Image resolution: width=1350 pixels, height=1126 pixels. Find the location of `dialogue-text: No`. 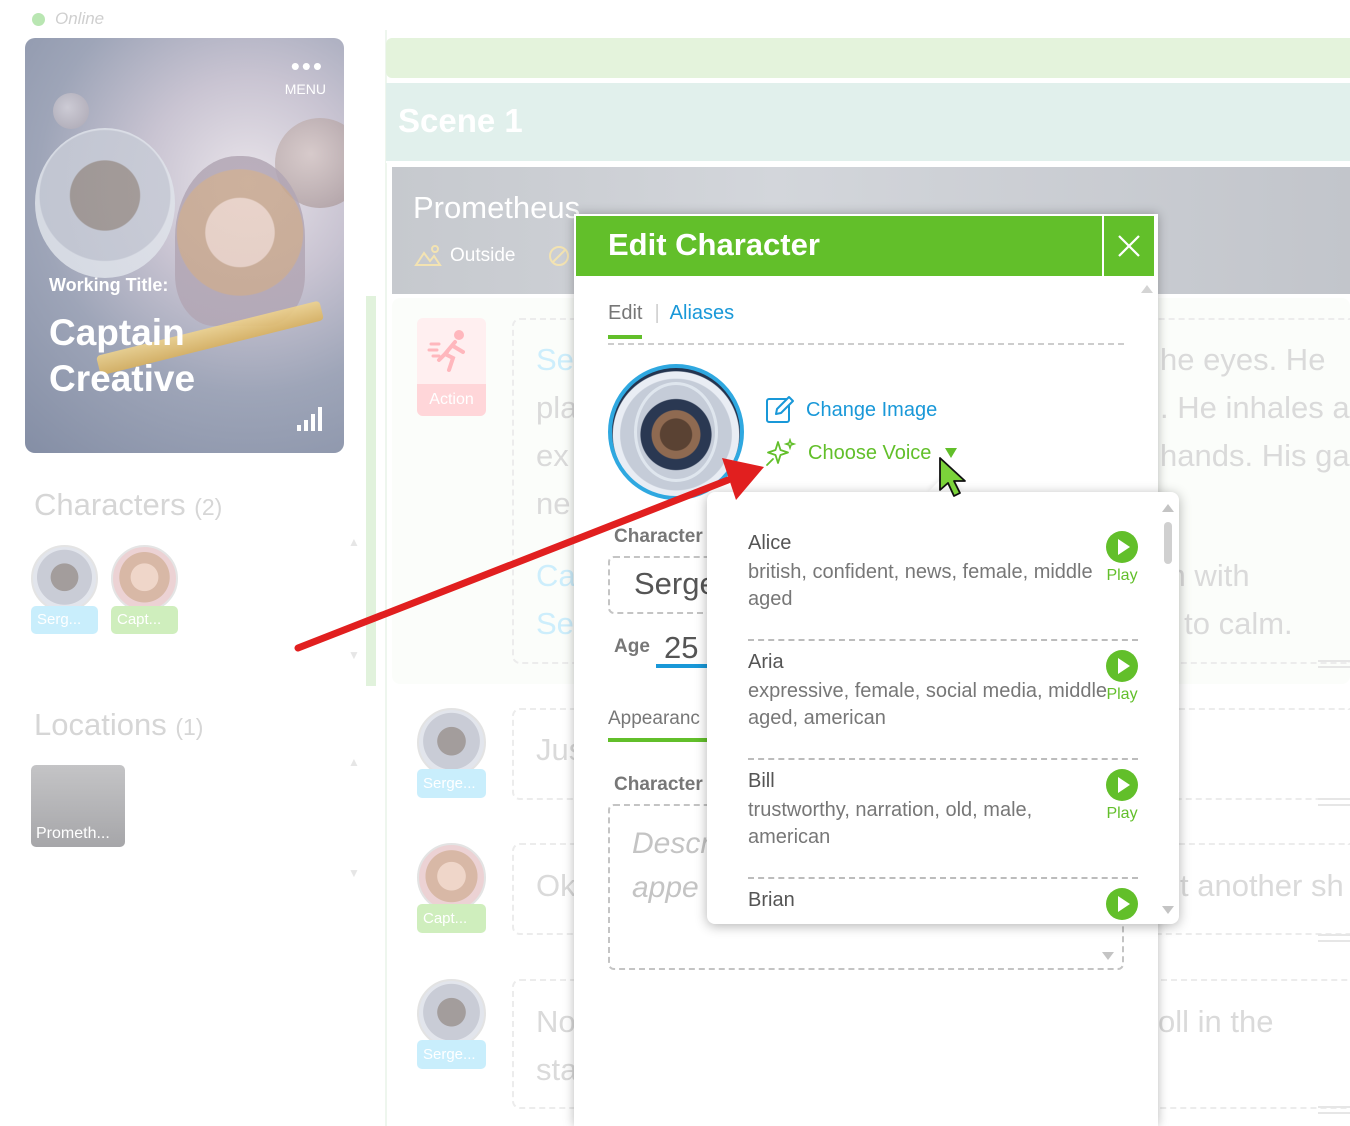

dialogue-text: No is located at coordinates (556, 1021).